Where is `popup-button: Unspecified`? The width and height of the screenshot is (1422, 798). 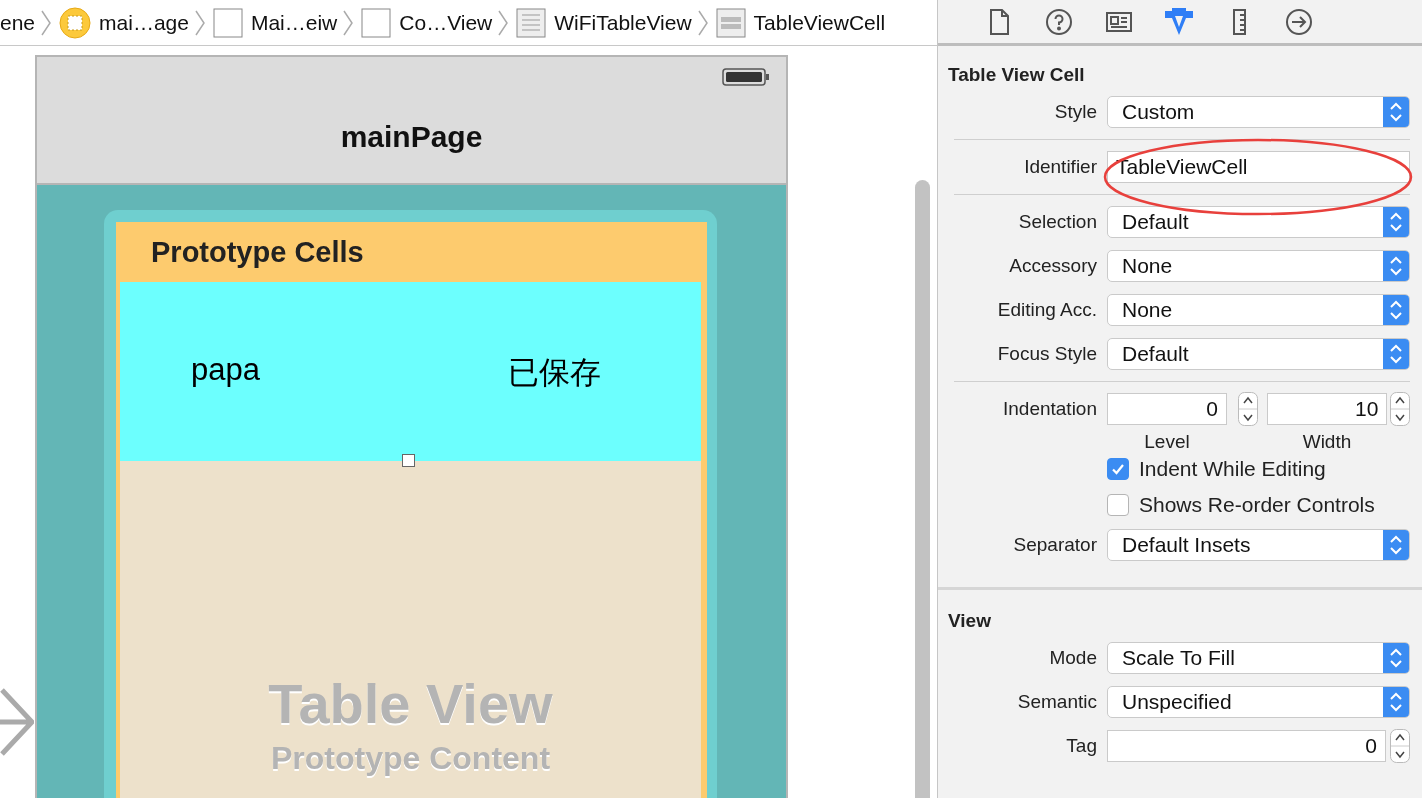
popup-button: Unspecified is located at coordinates (1258, 702).